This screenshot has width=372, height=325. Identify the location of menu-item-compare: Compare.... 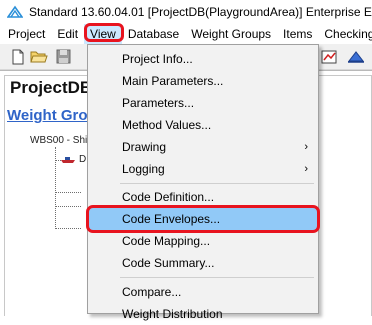
(203, 292).